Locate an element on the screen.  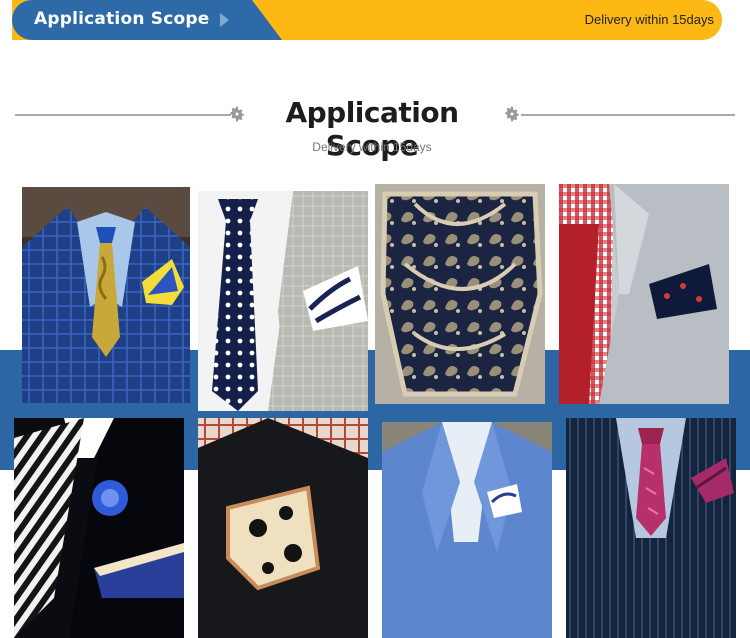
section-subheading: Delivery within 15days is located at coordinates (372, 147).